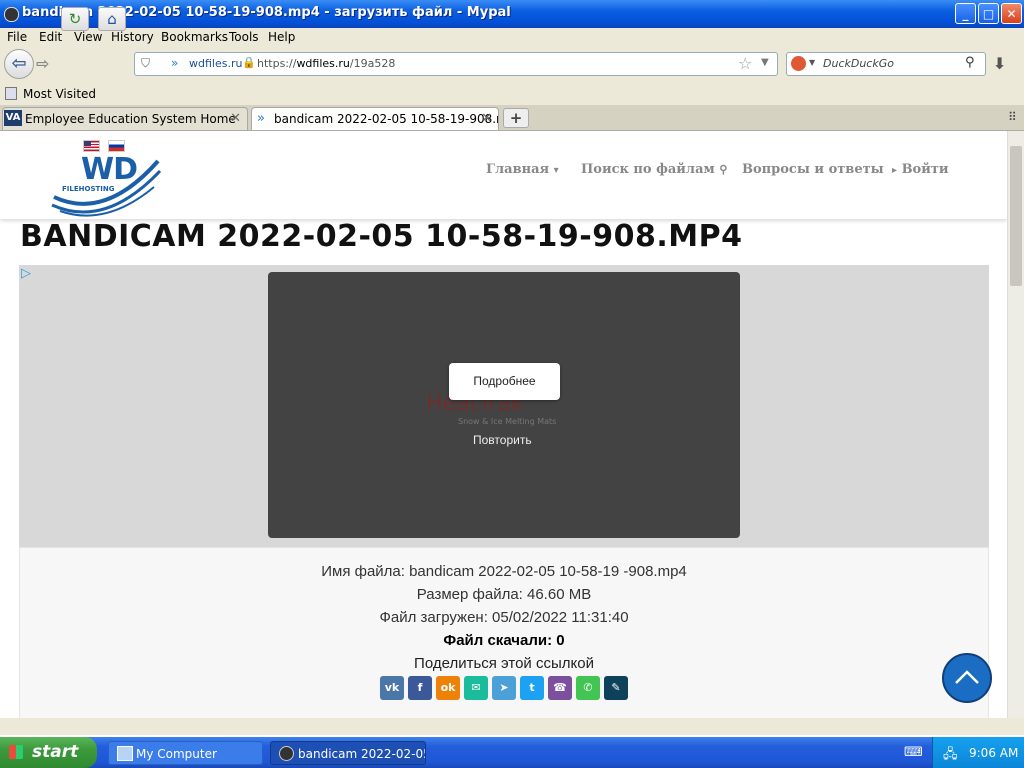 The width and height of the screenshot is (1024, 768). What do you see at coordinates (798, 63) in the screenshot?
I see `duckduckgo-engine-icon` at bounding box center [798, 63].